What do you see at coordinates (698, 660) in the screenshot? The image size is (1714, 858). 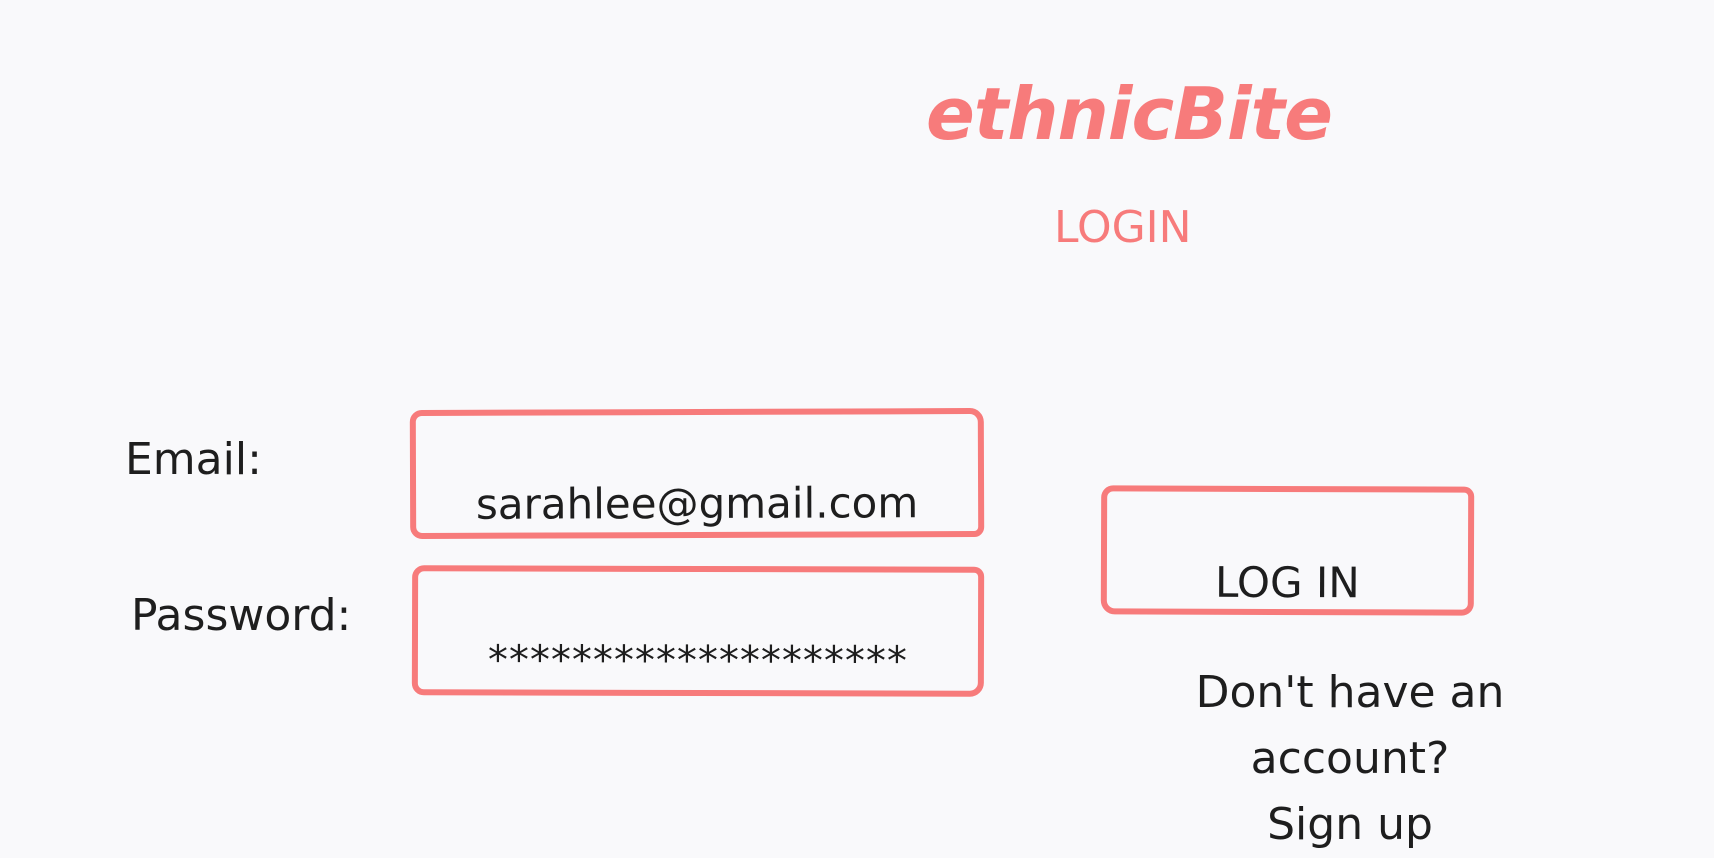 I see `password-field: ********************` at bounding box center [698, 660].